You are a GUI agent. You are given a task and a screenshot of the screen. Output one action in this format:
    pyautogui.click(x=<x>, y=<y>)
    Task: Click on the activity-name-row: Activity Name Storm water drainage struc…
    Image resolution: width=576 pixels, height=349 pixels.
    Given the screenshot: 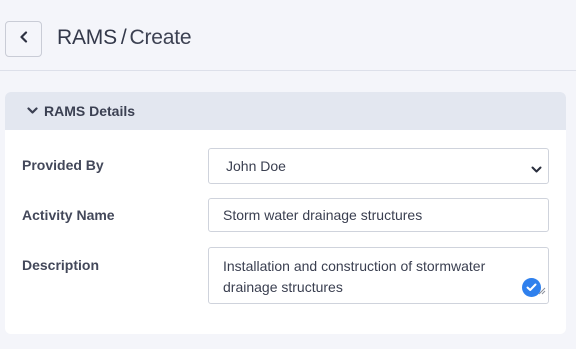 What is the action you would take?
    pyautogui.click(x=285, y=215)
    